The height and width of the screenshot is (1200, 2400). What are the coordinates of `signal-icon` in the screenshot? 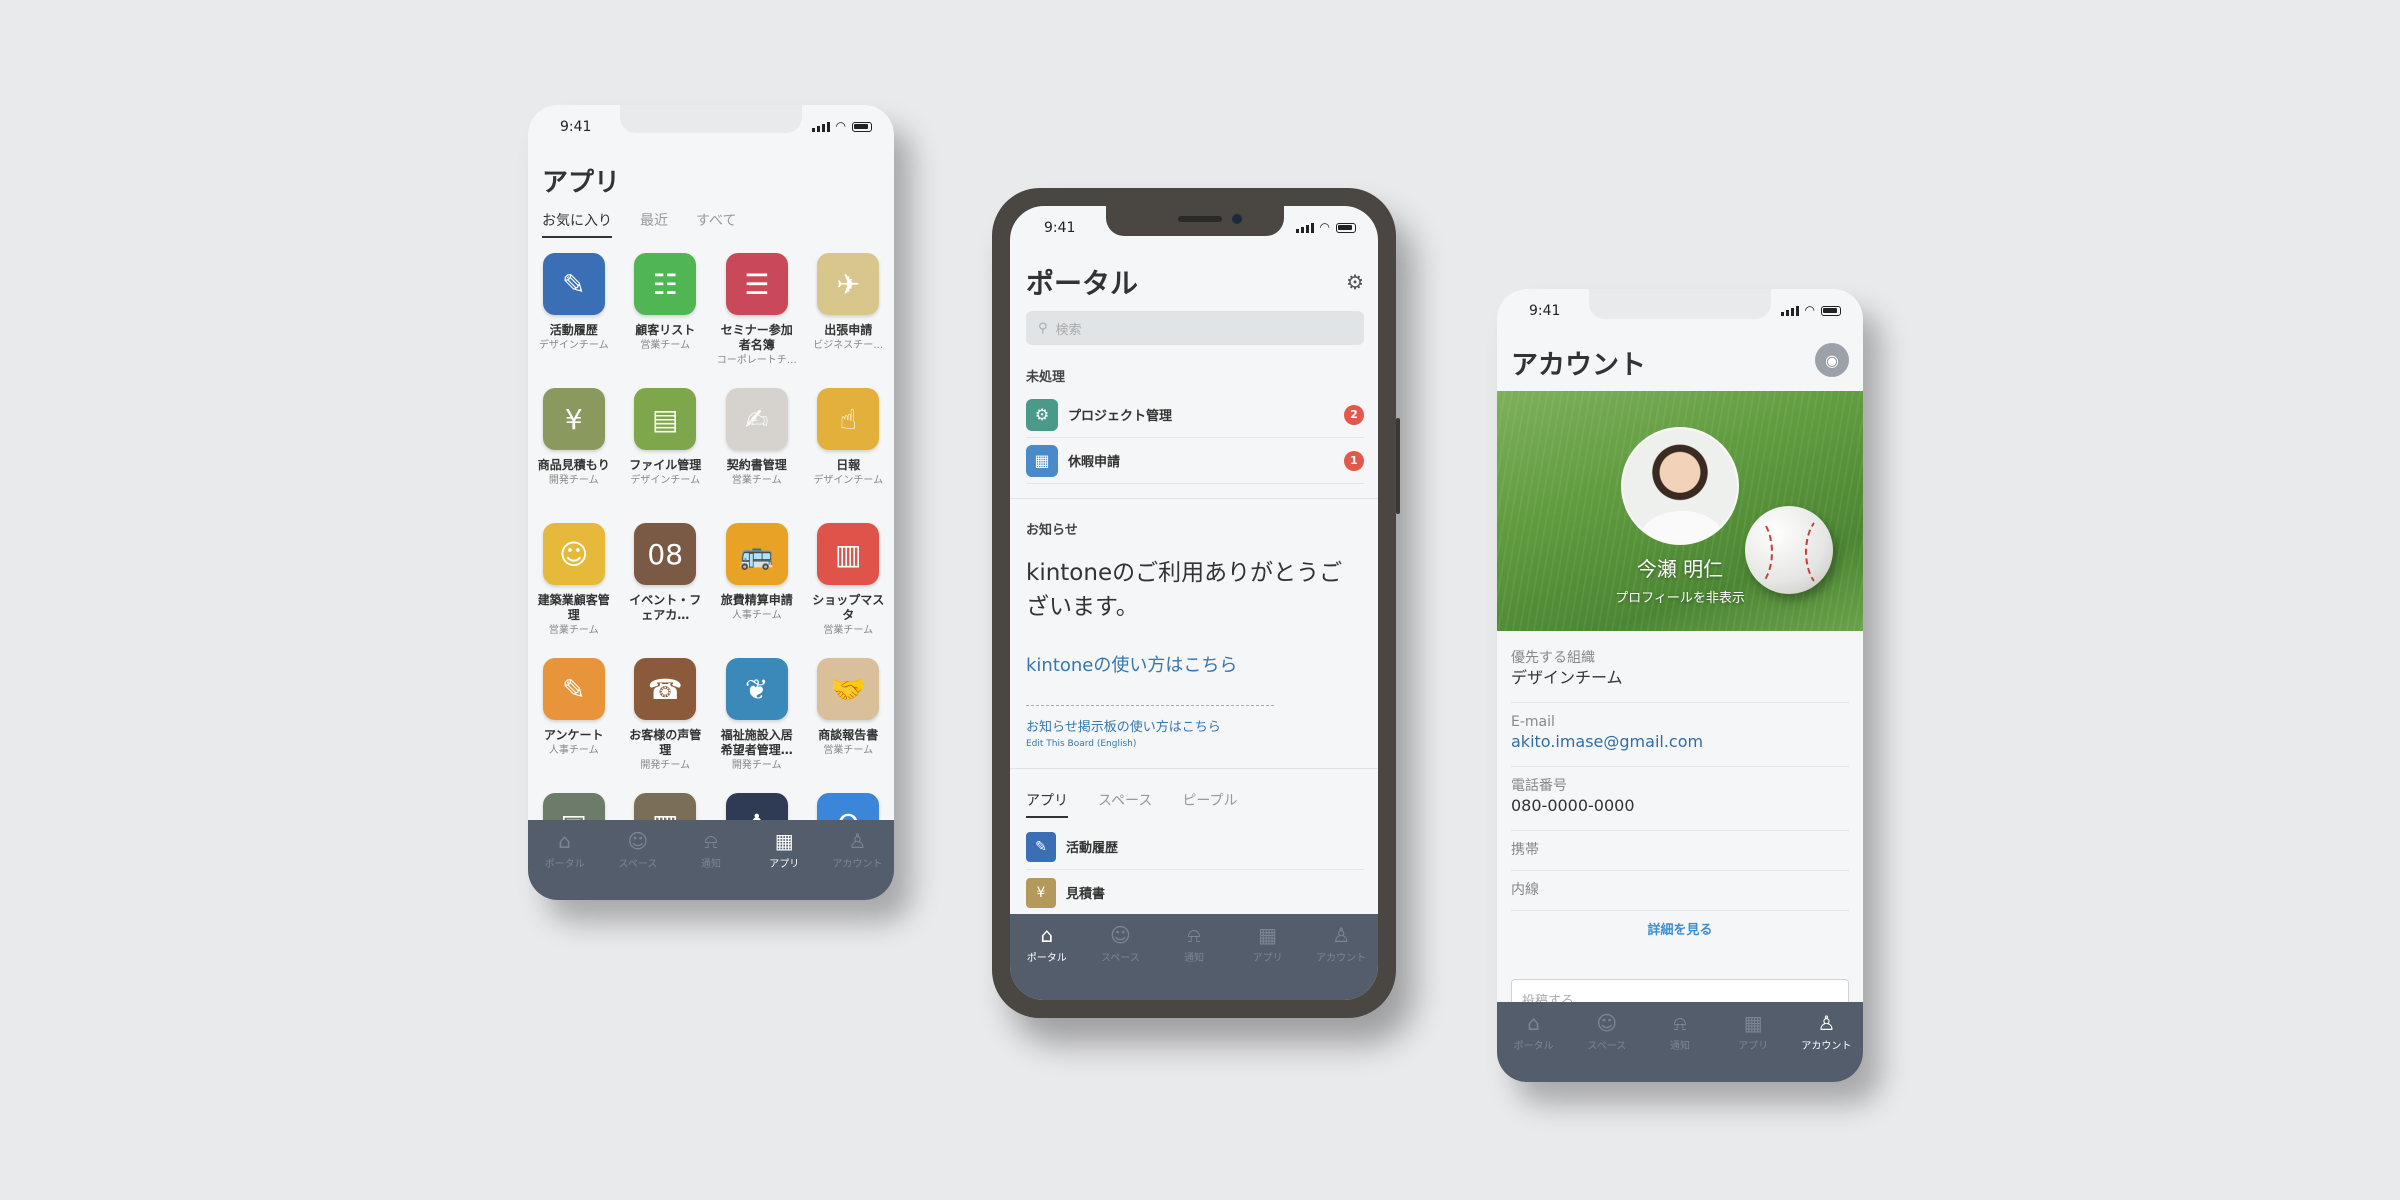 It's located at (1789, 310).